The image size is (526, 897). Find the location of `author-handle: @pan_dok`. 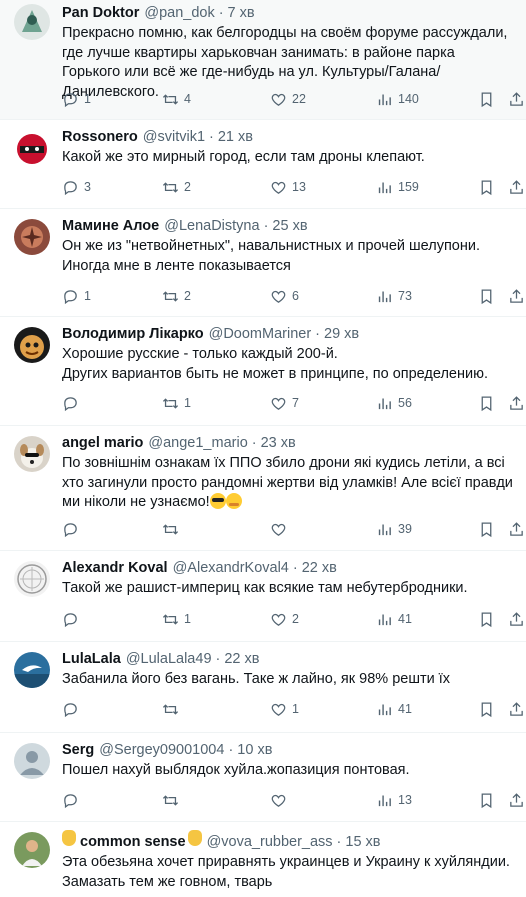

author-handle: @pan_dok is located at coordinates (179, 13).